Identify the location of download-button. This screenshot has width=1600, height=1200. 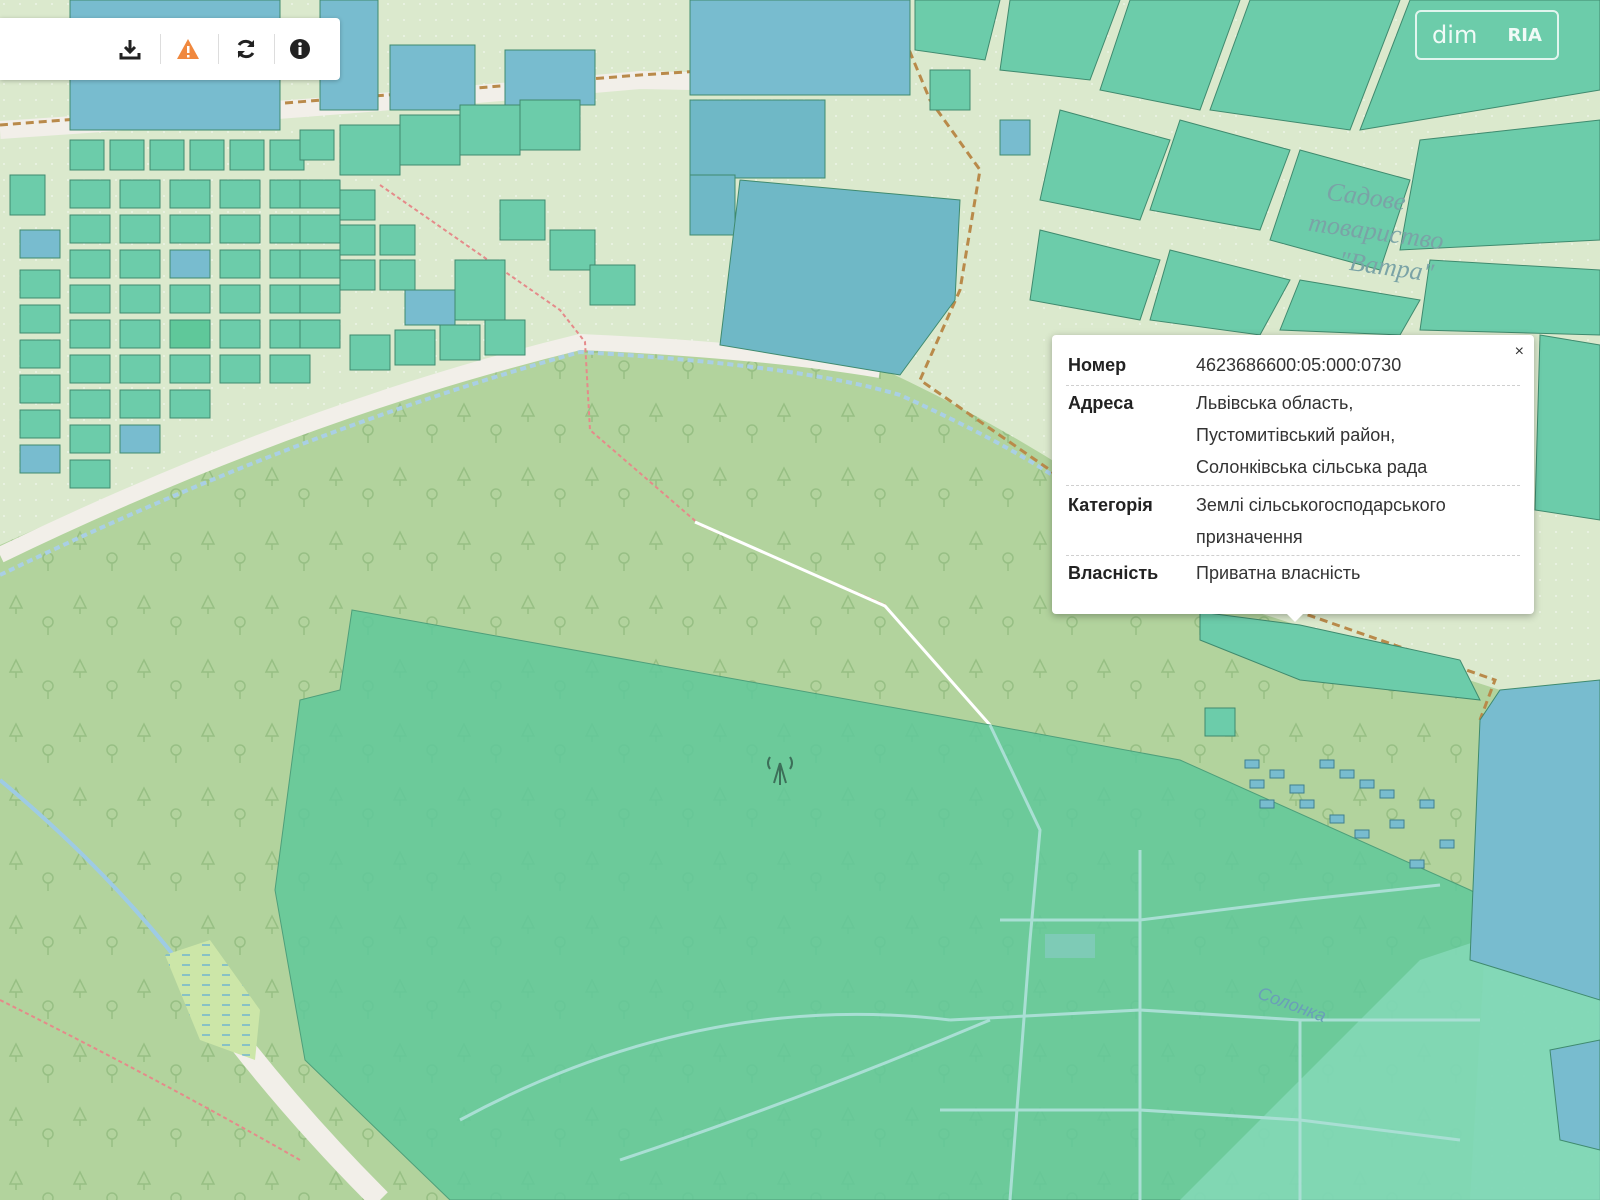
(130, 49).